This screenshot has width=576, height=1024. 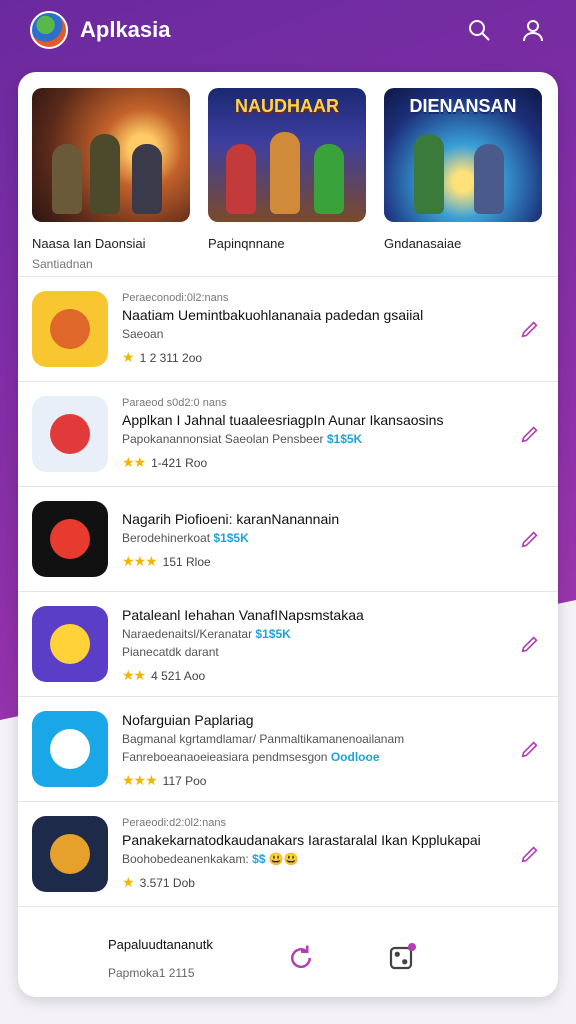 I want to click on featured-subtitle: Santiadnan, so click(x=62, y=264).